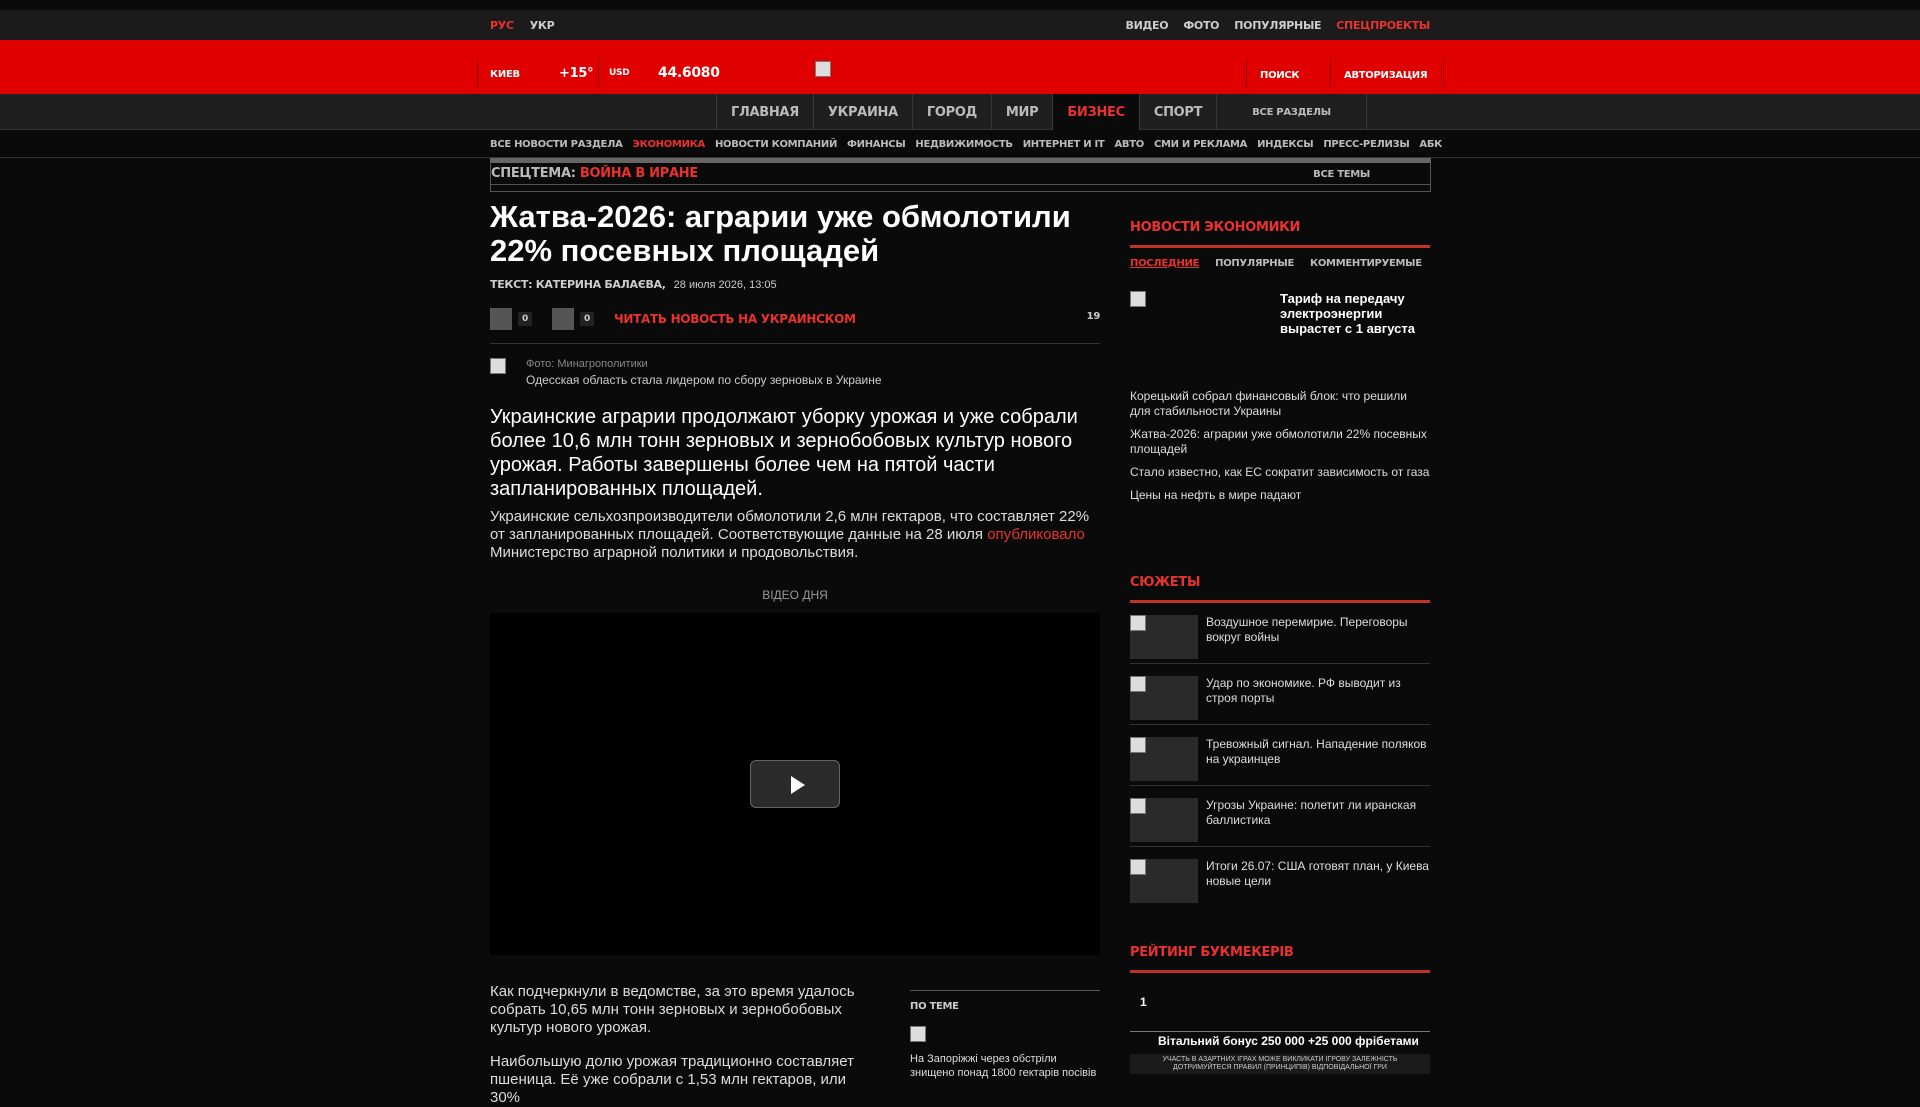  I want to click on play-icon, so click(795, 784).